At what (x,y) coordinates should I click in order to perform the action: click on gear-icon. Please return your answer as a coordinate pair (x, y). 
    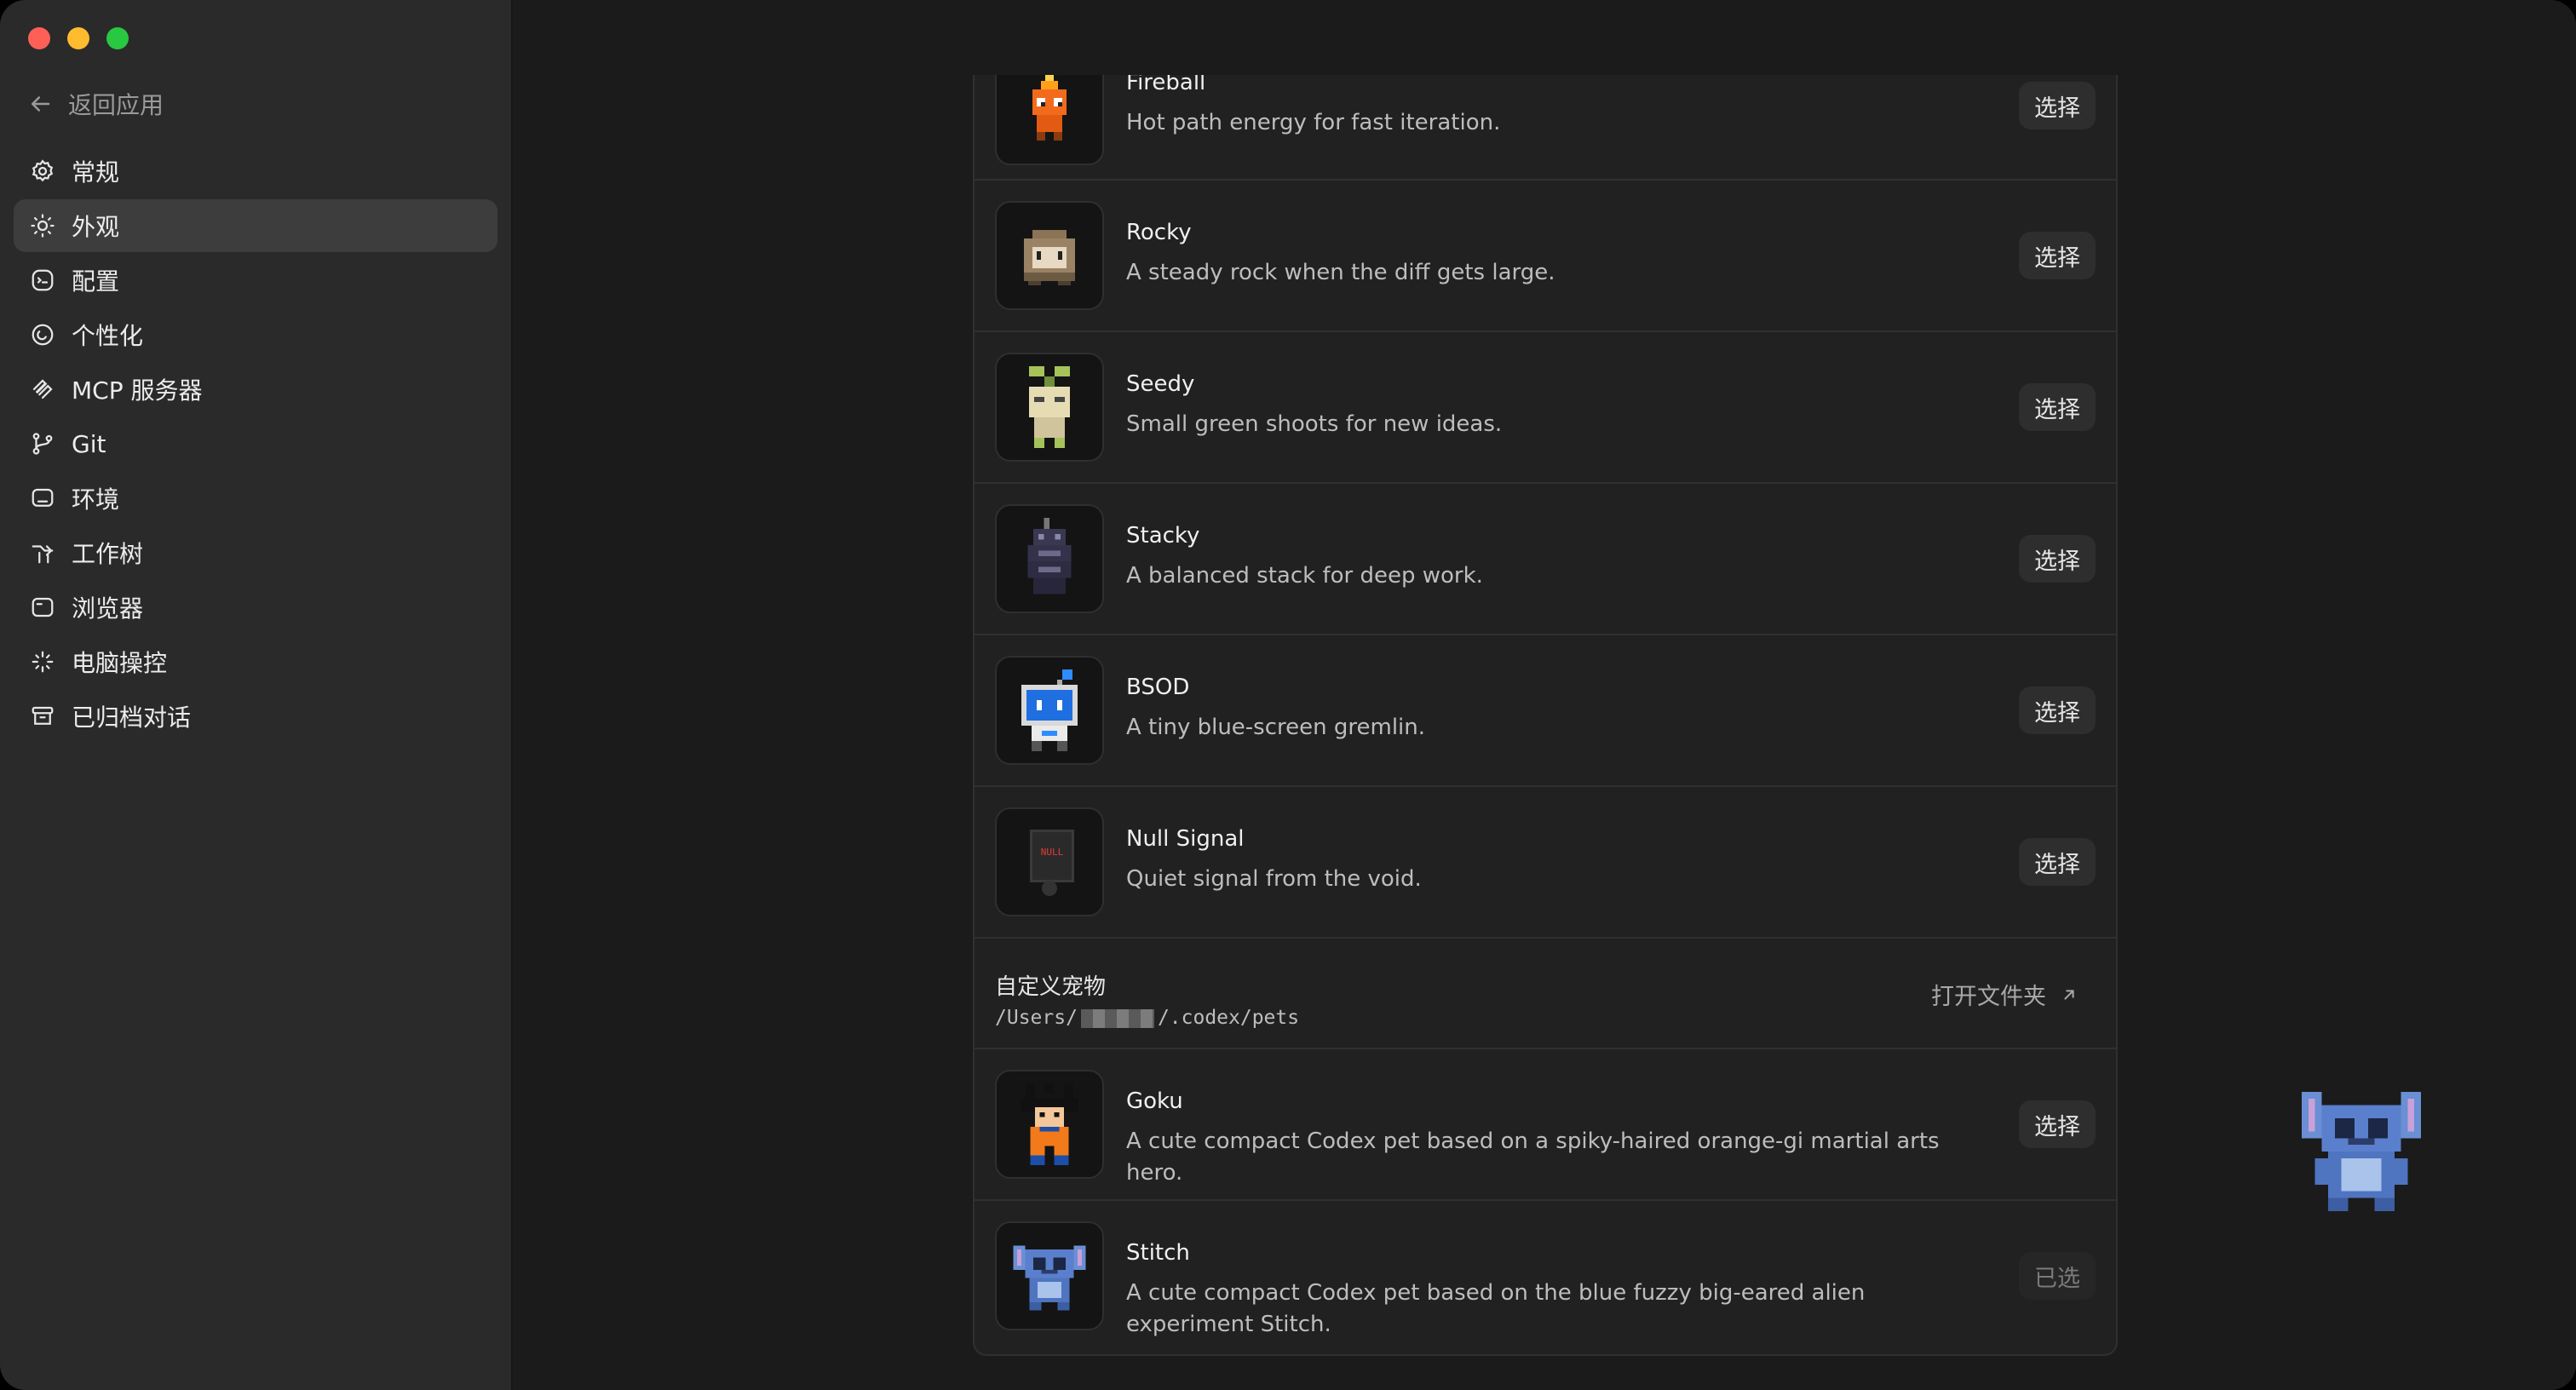
    Looking at the image, I should click on (43, 171).